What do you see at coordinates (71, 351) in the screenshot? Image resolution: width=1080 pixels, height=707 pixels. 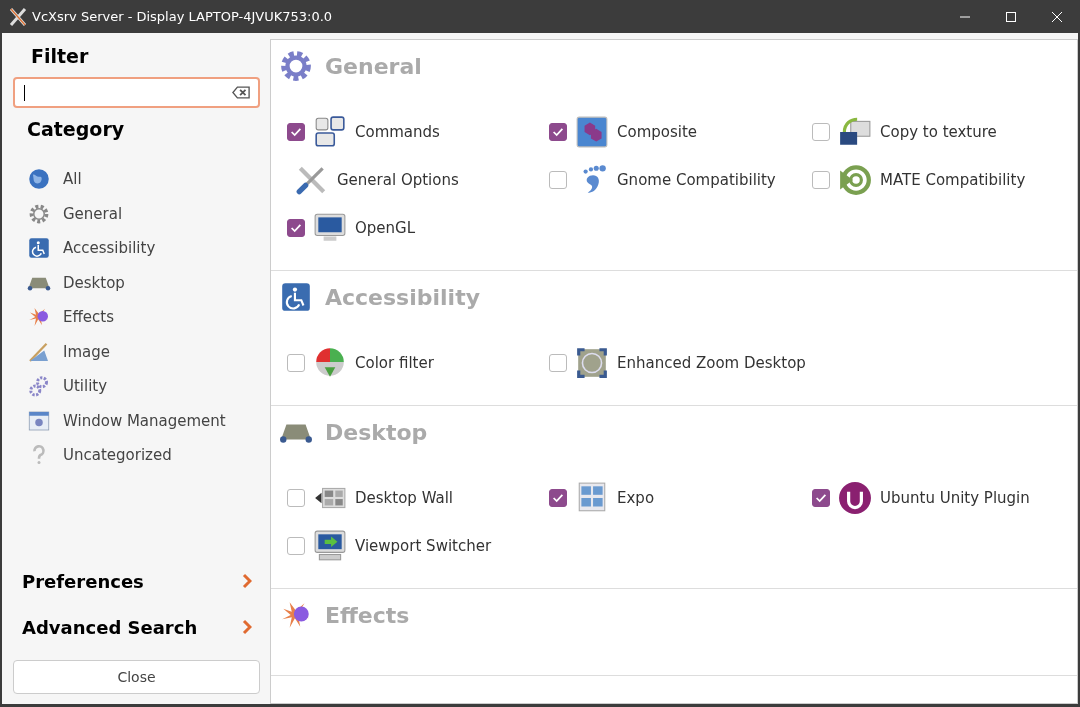 I see `category-item: Image` at bounding box center [71, 351].